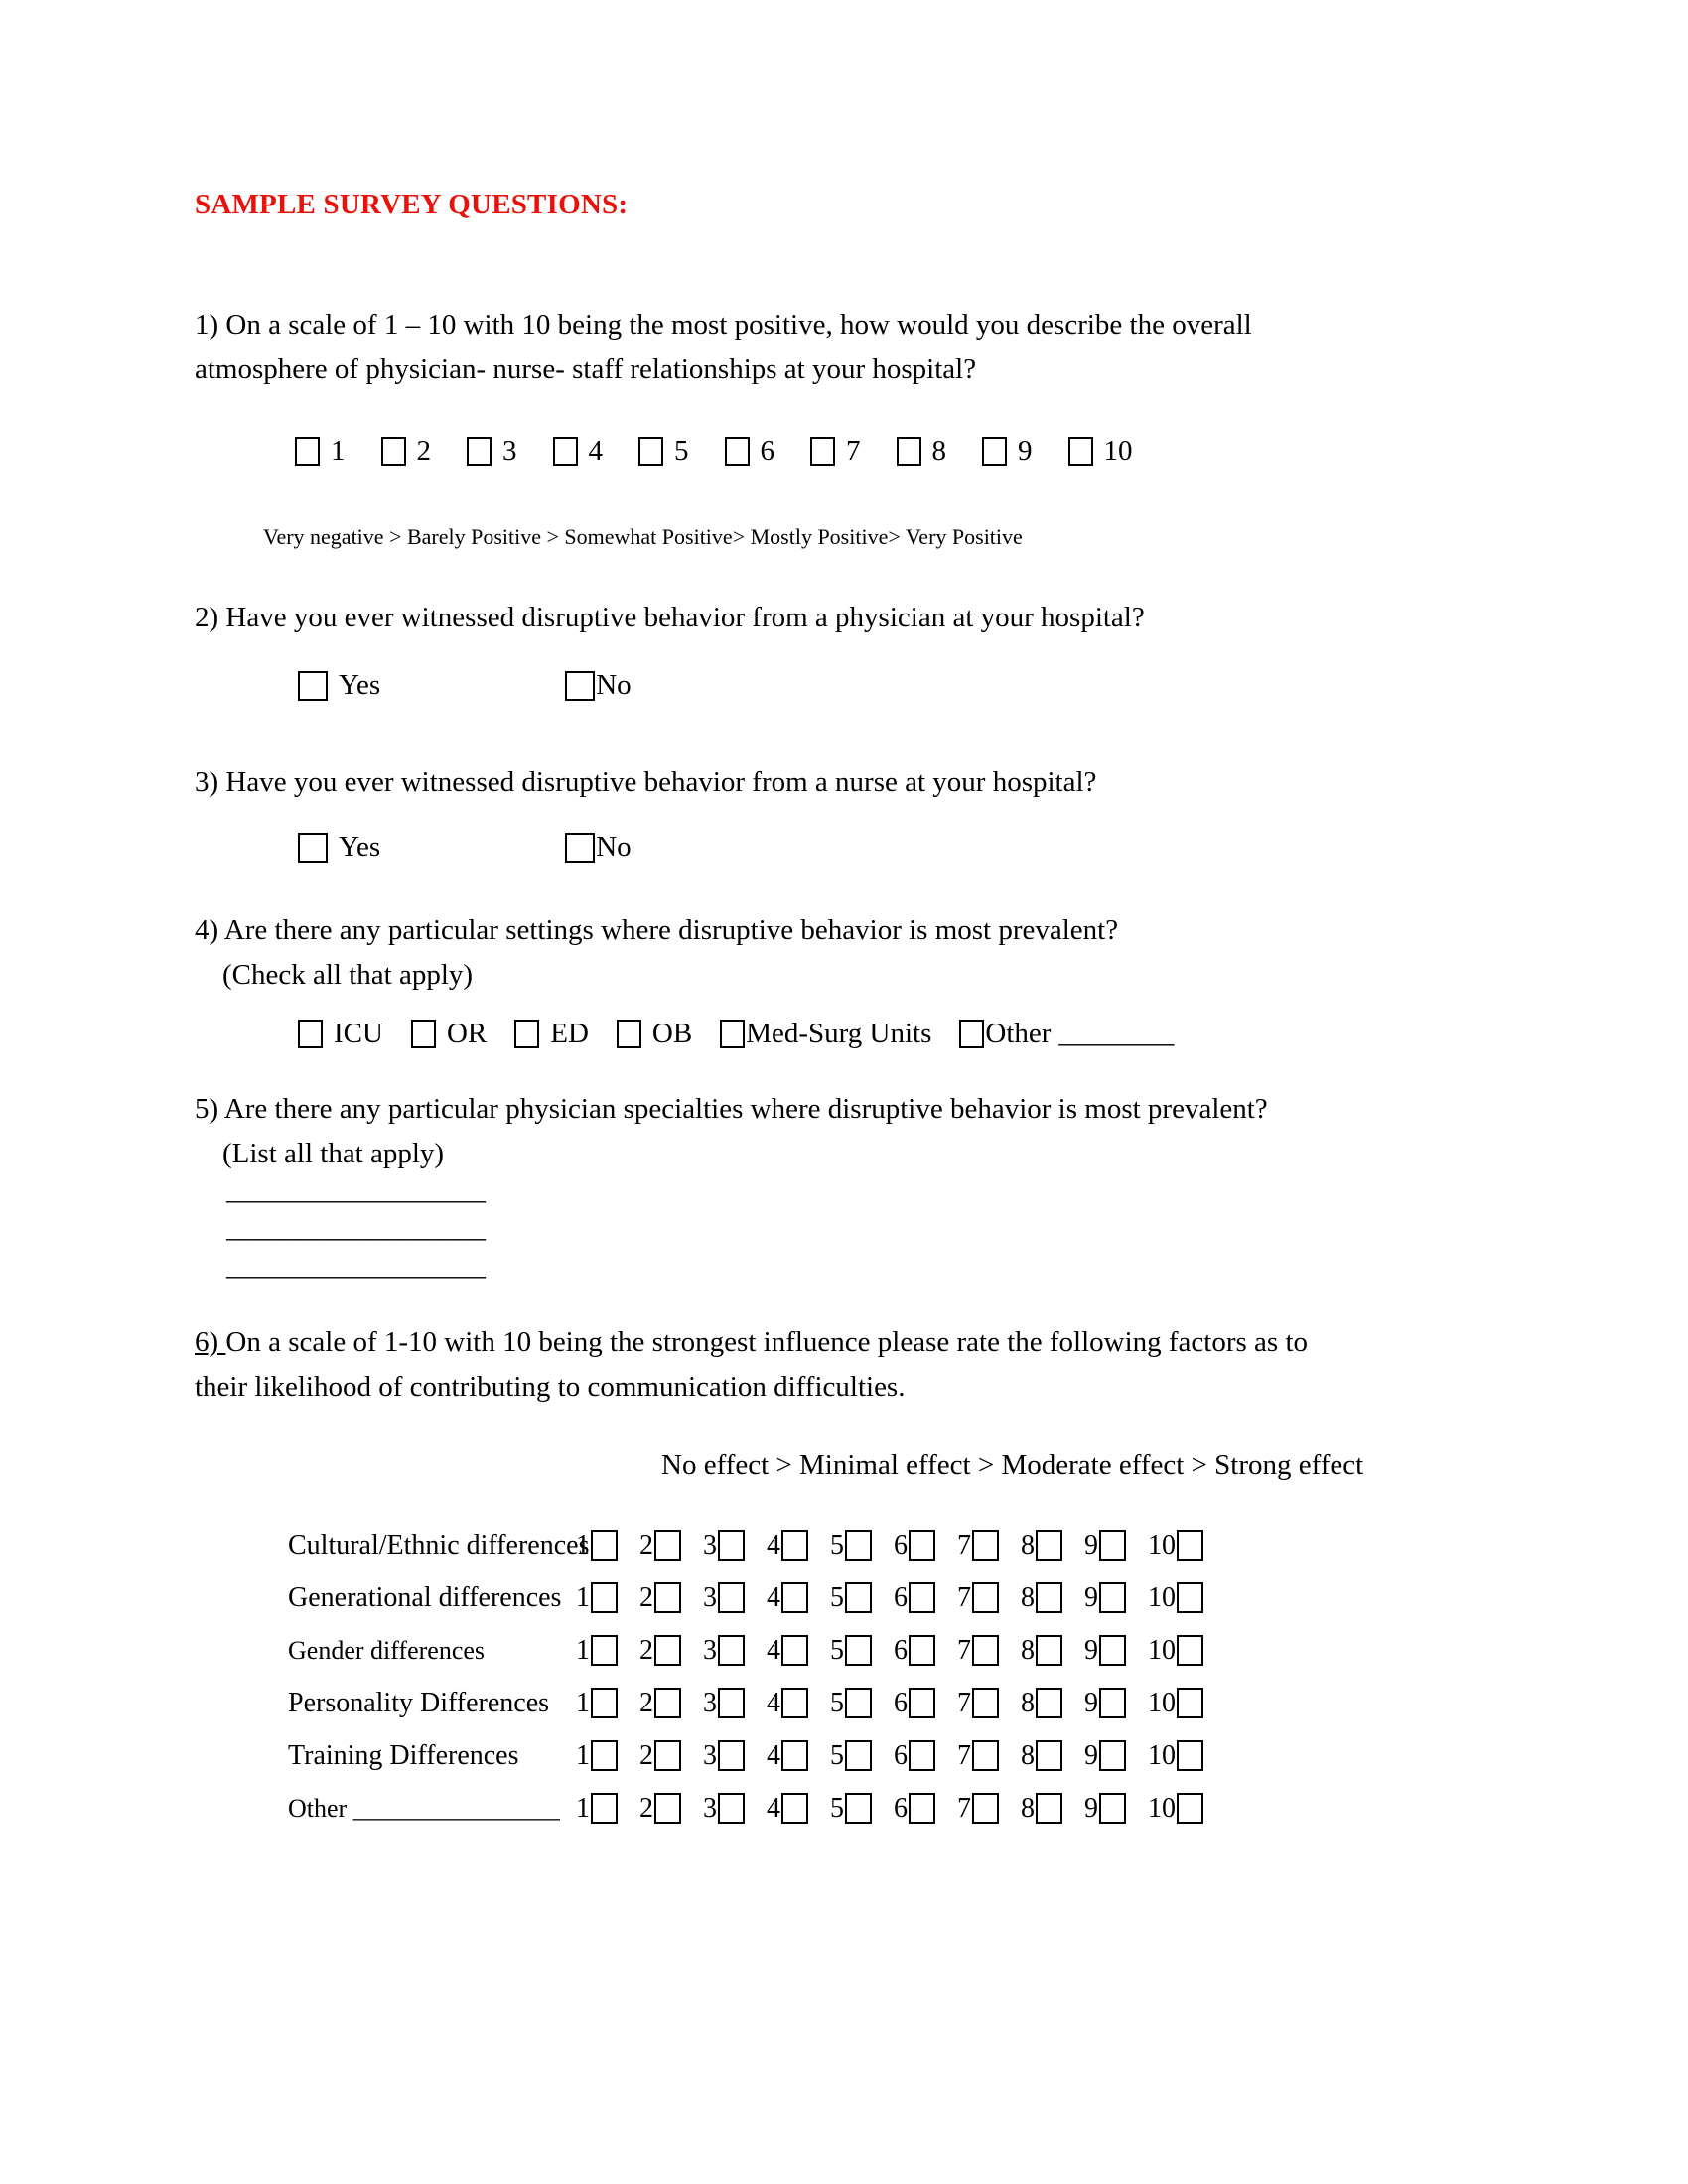 This screenshot has height=2184, width=1688. I want to click on option-ed: ED, so click(551, 1034).